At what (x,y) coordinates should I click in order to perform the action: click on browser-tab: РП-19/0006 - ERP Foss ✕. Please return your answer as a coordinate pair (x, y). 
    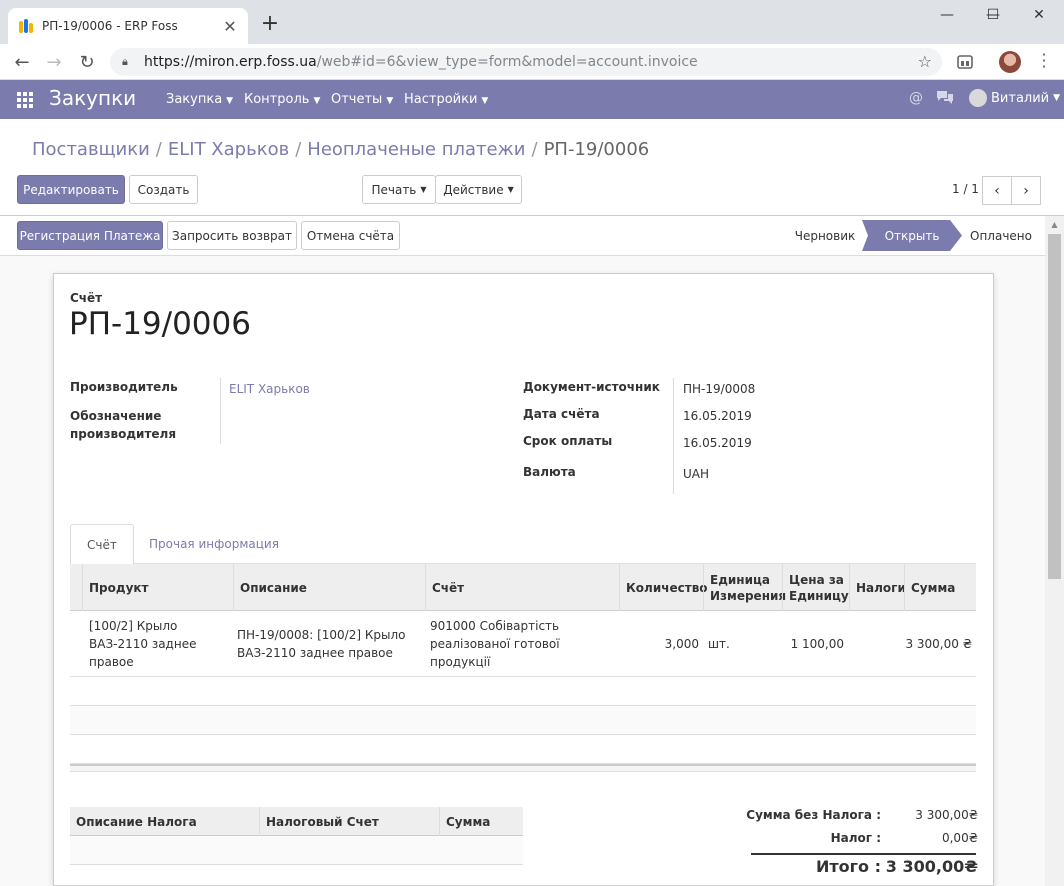
    Looking at the image, I should click on (128, 26).